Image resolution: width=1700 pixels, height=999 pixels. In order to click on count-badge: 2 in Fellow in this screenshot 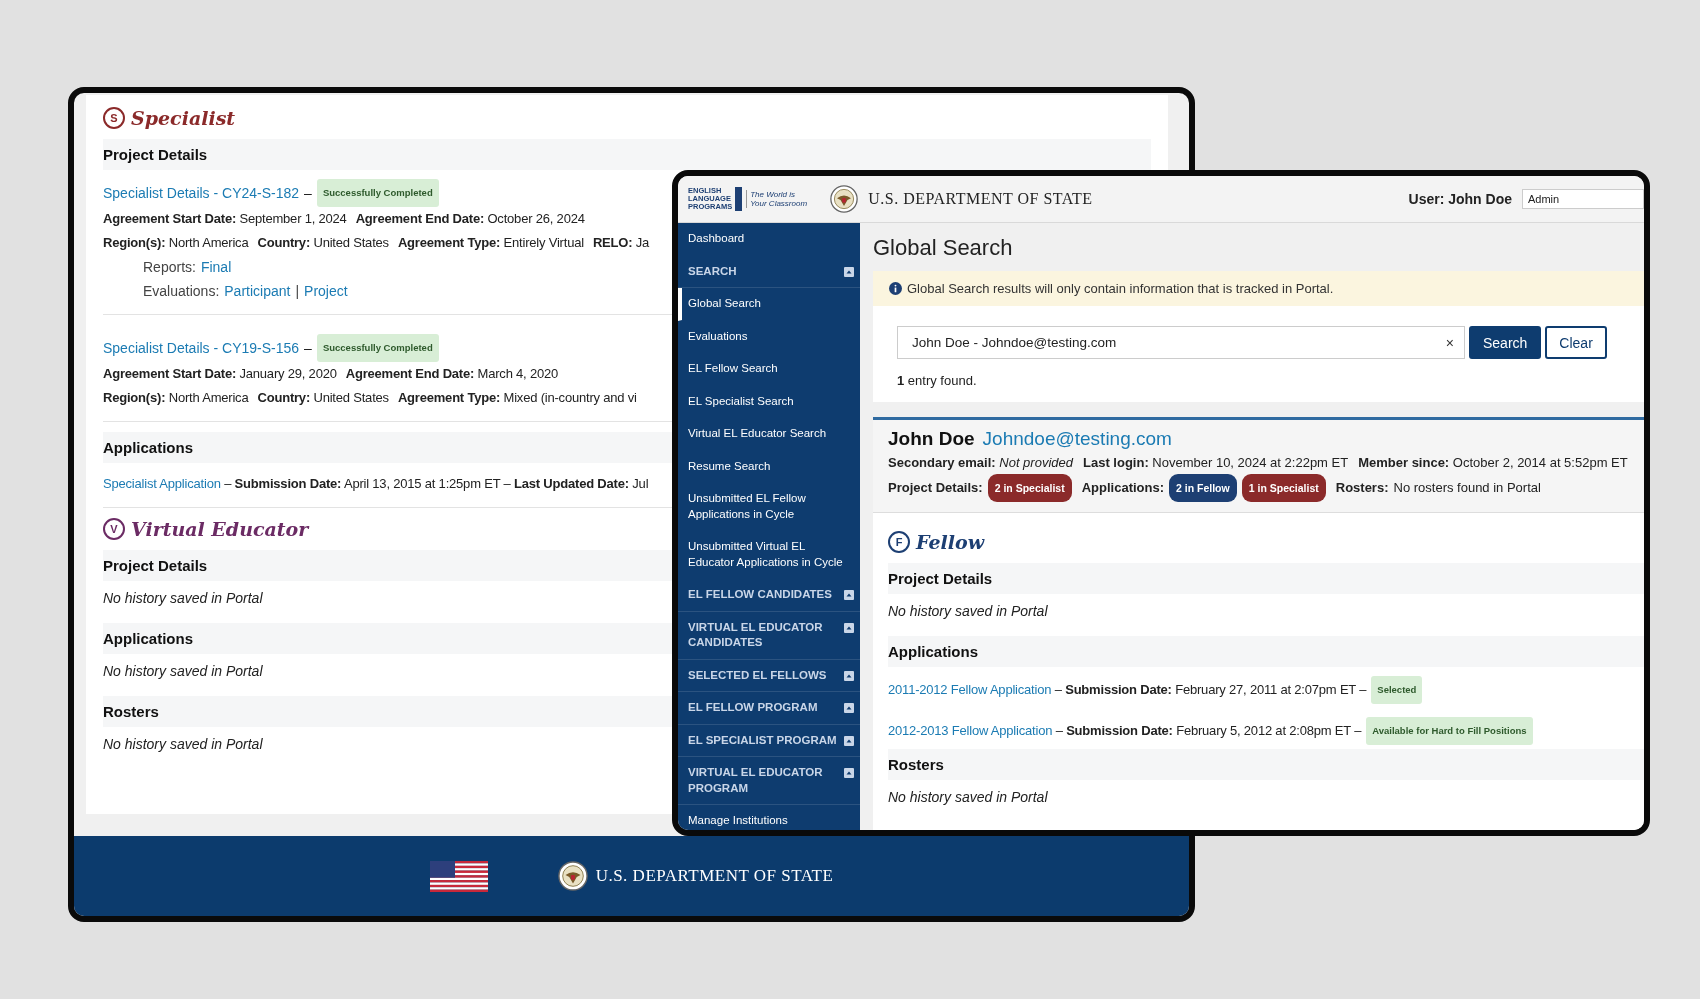, I will do `click(1203, 488)`.